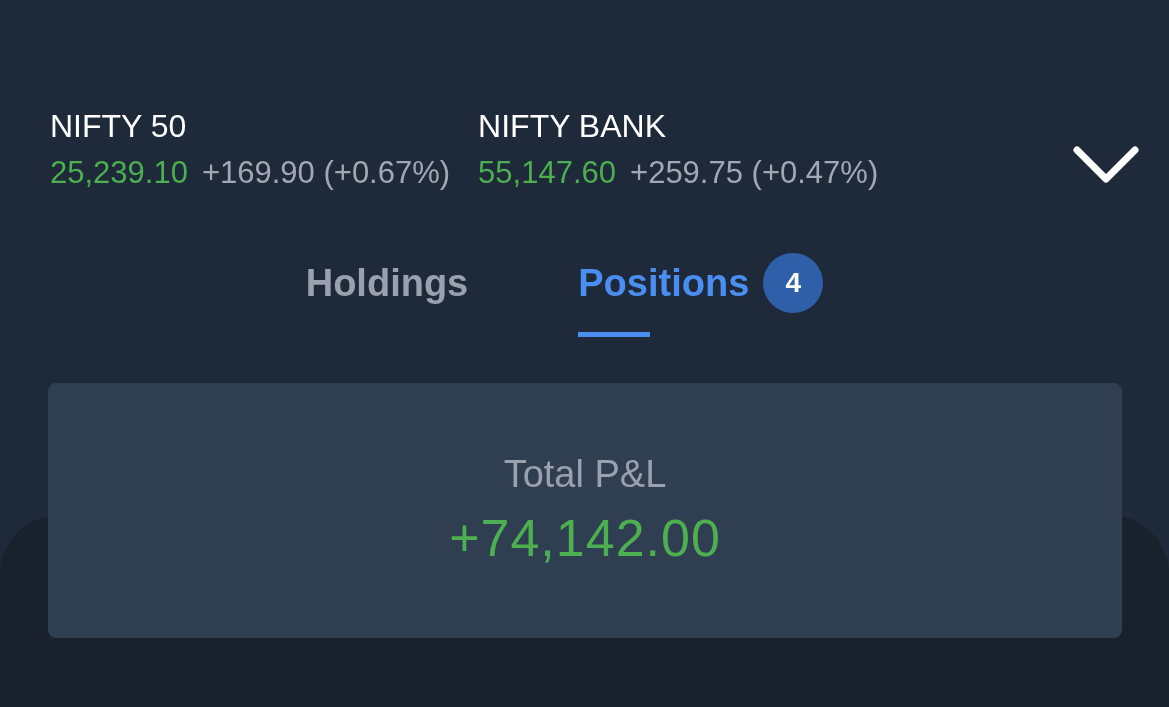 This screenshot has height=707, width=1169. Describe the element at coordinates (119, 126) in the screenshot. I see `index-name: NIFTY 50` at that location.